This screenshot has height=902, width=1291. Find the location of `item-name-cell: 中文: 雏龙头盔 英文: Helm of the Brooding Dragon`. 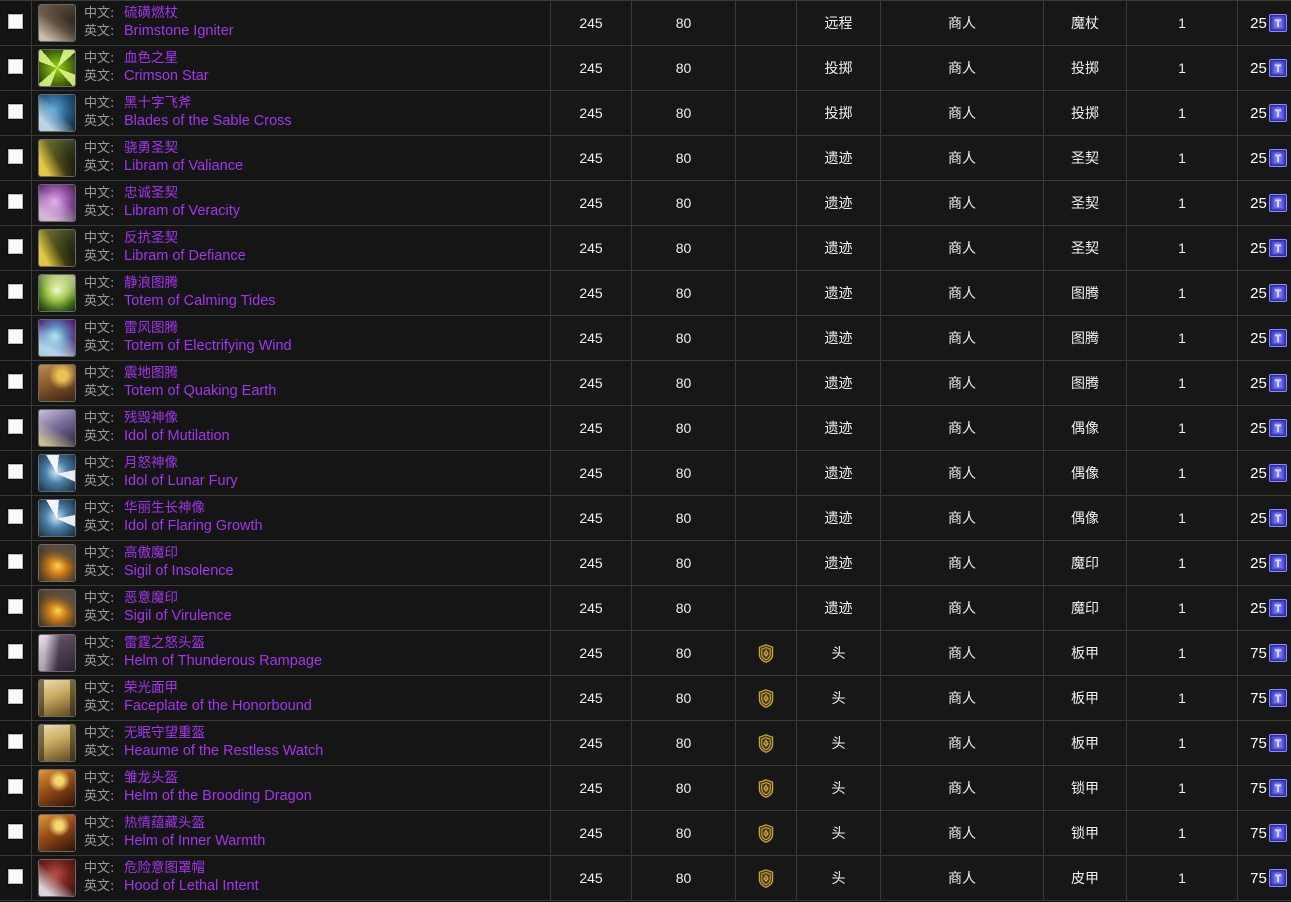

item-name-cell: 中文: 雏龙头盔 英文: Helm of the Brooding Dragon is located at coordinates (291, 788).